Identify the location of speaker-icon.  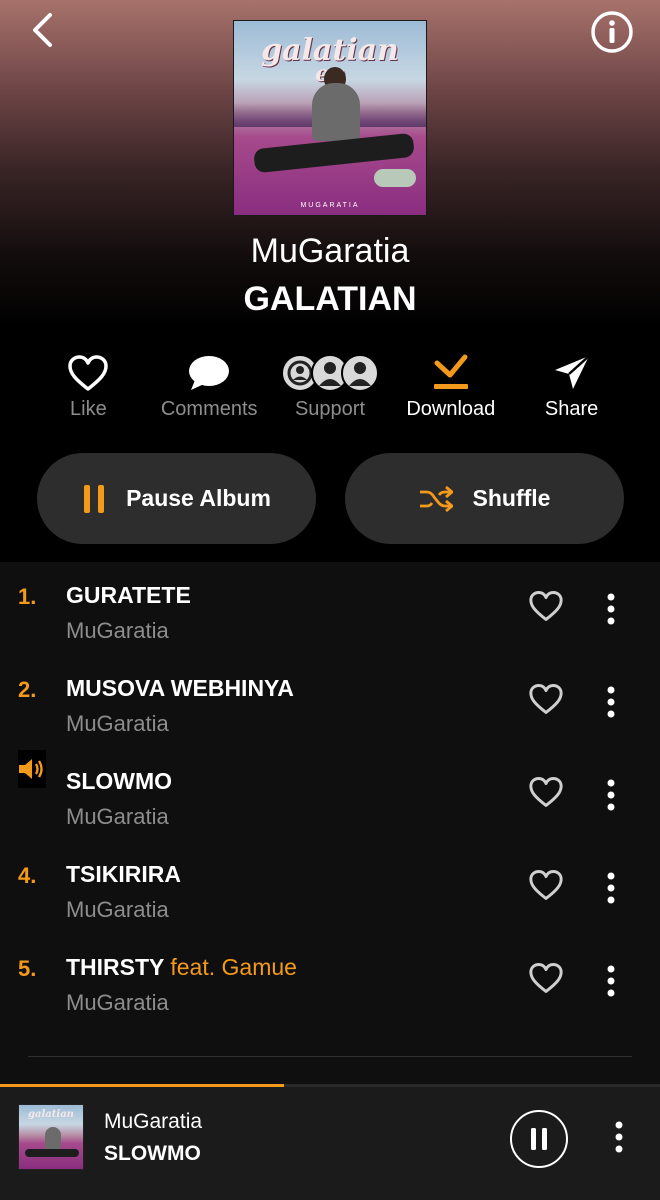
(31, 769).